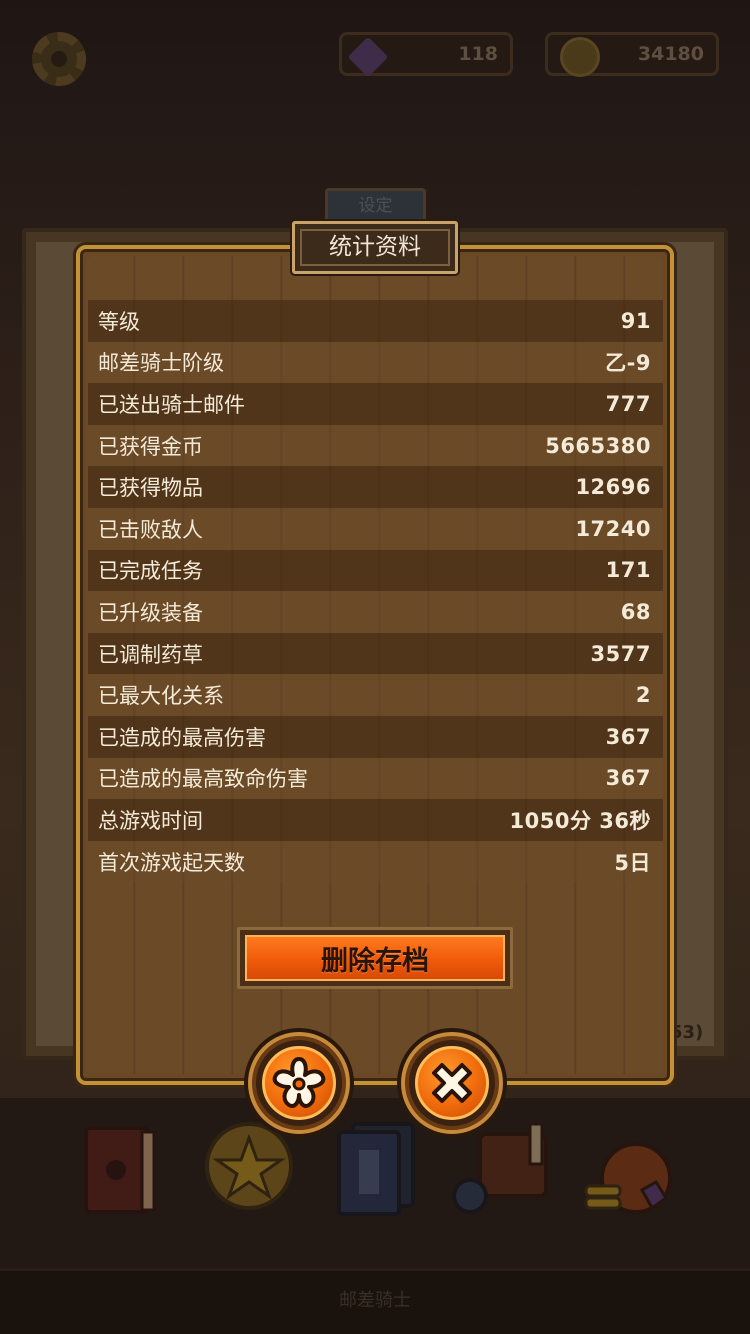  I want to click on stat-label: 已造成的最高伤害, so click(182, 737).